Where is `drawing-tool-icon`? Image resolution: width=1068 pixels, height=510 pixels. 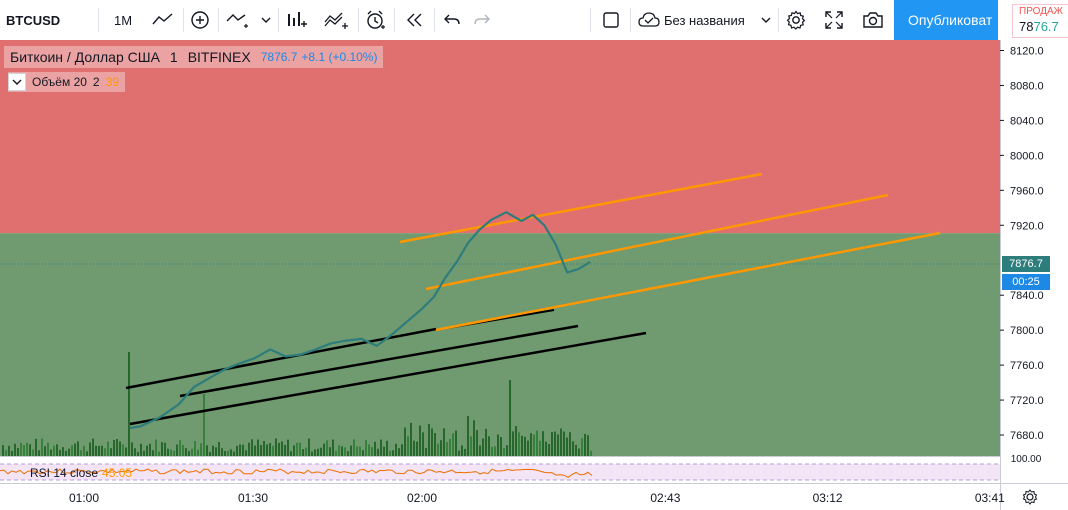
drawing-tool-icon is located at coordinates (237, 21).